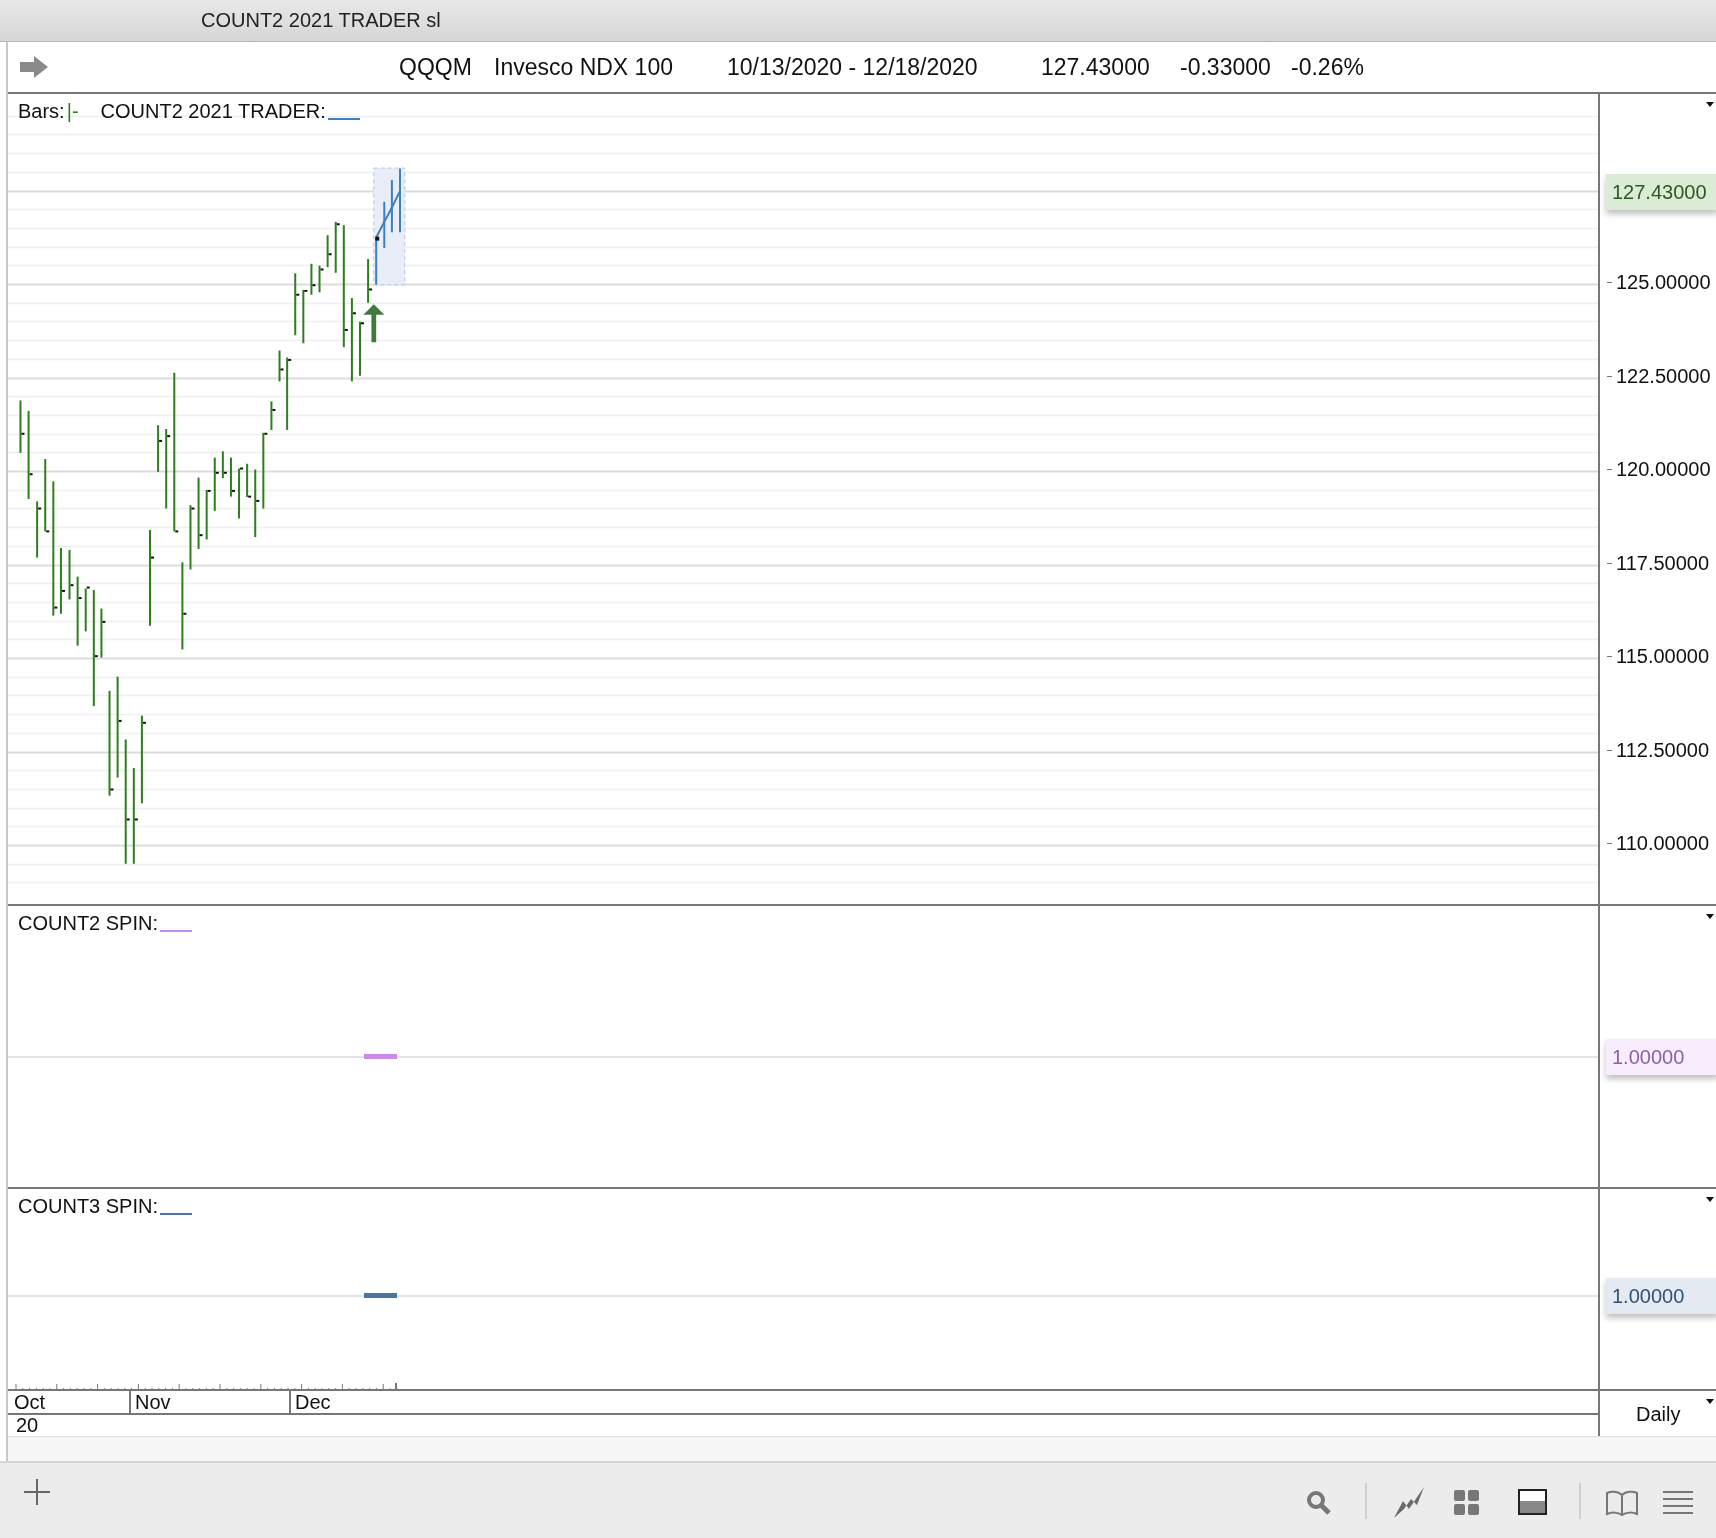 The image size is (1716, 1538). What do you see at coordinates (1661, 192) in the screenshot?
I see `price-badge: 127.43000` at bounding box center [1661, 192].